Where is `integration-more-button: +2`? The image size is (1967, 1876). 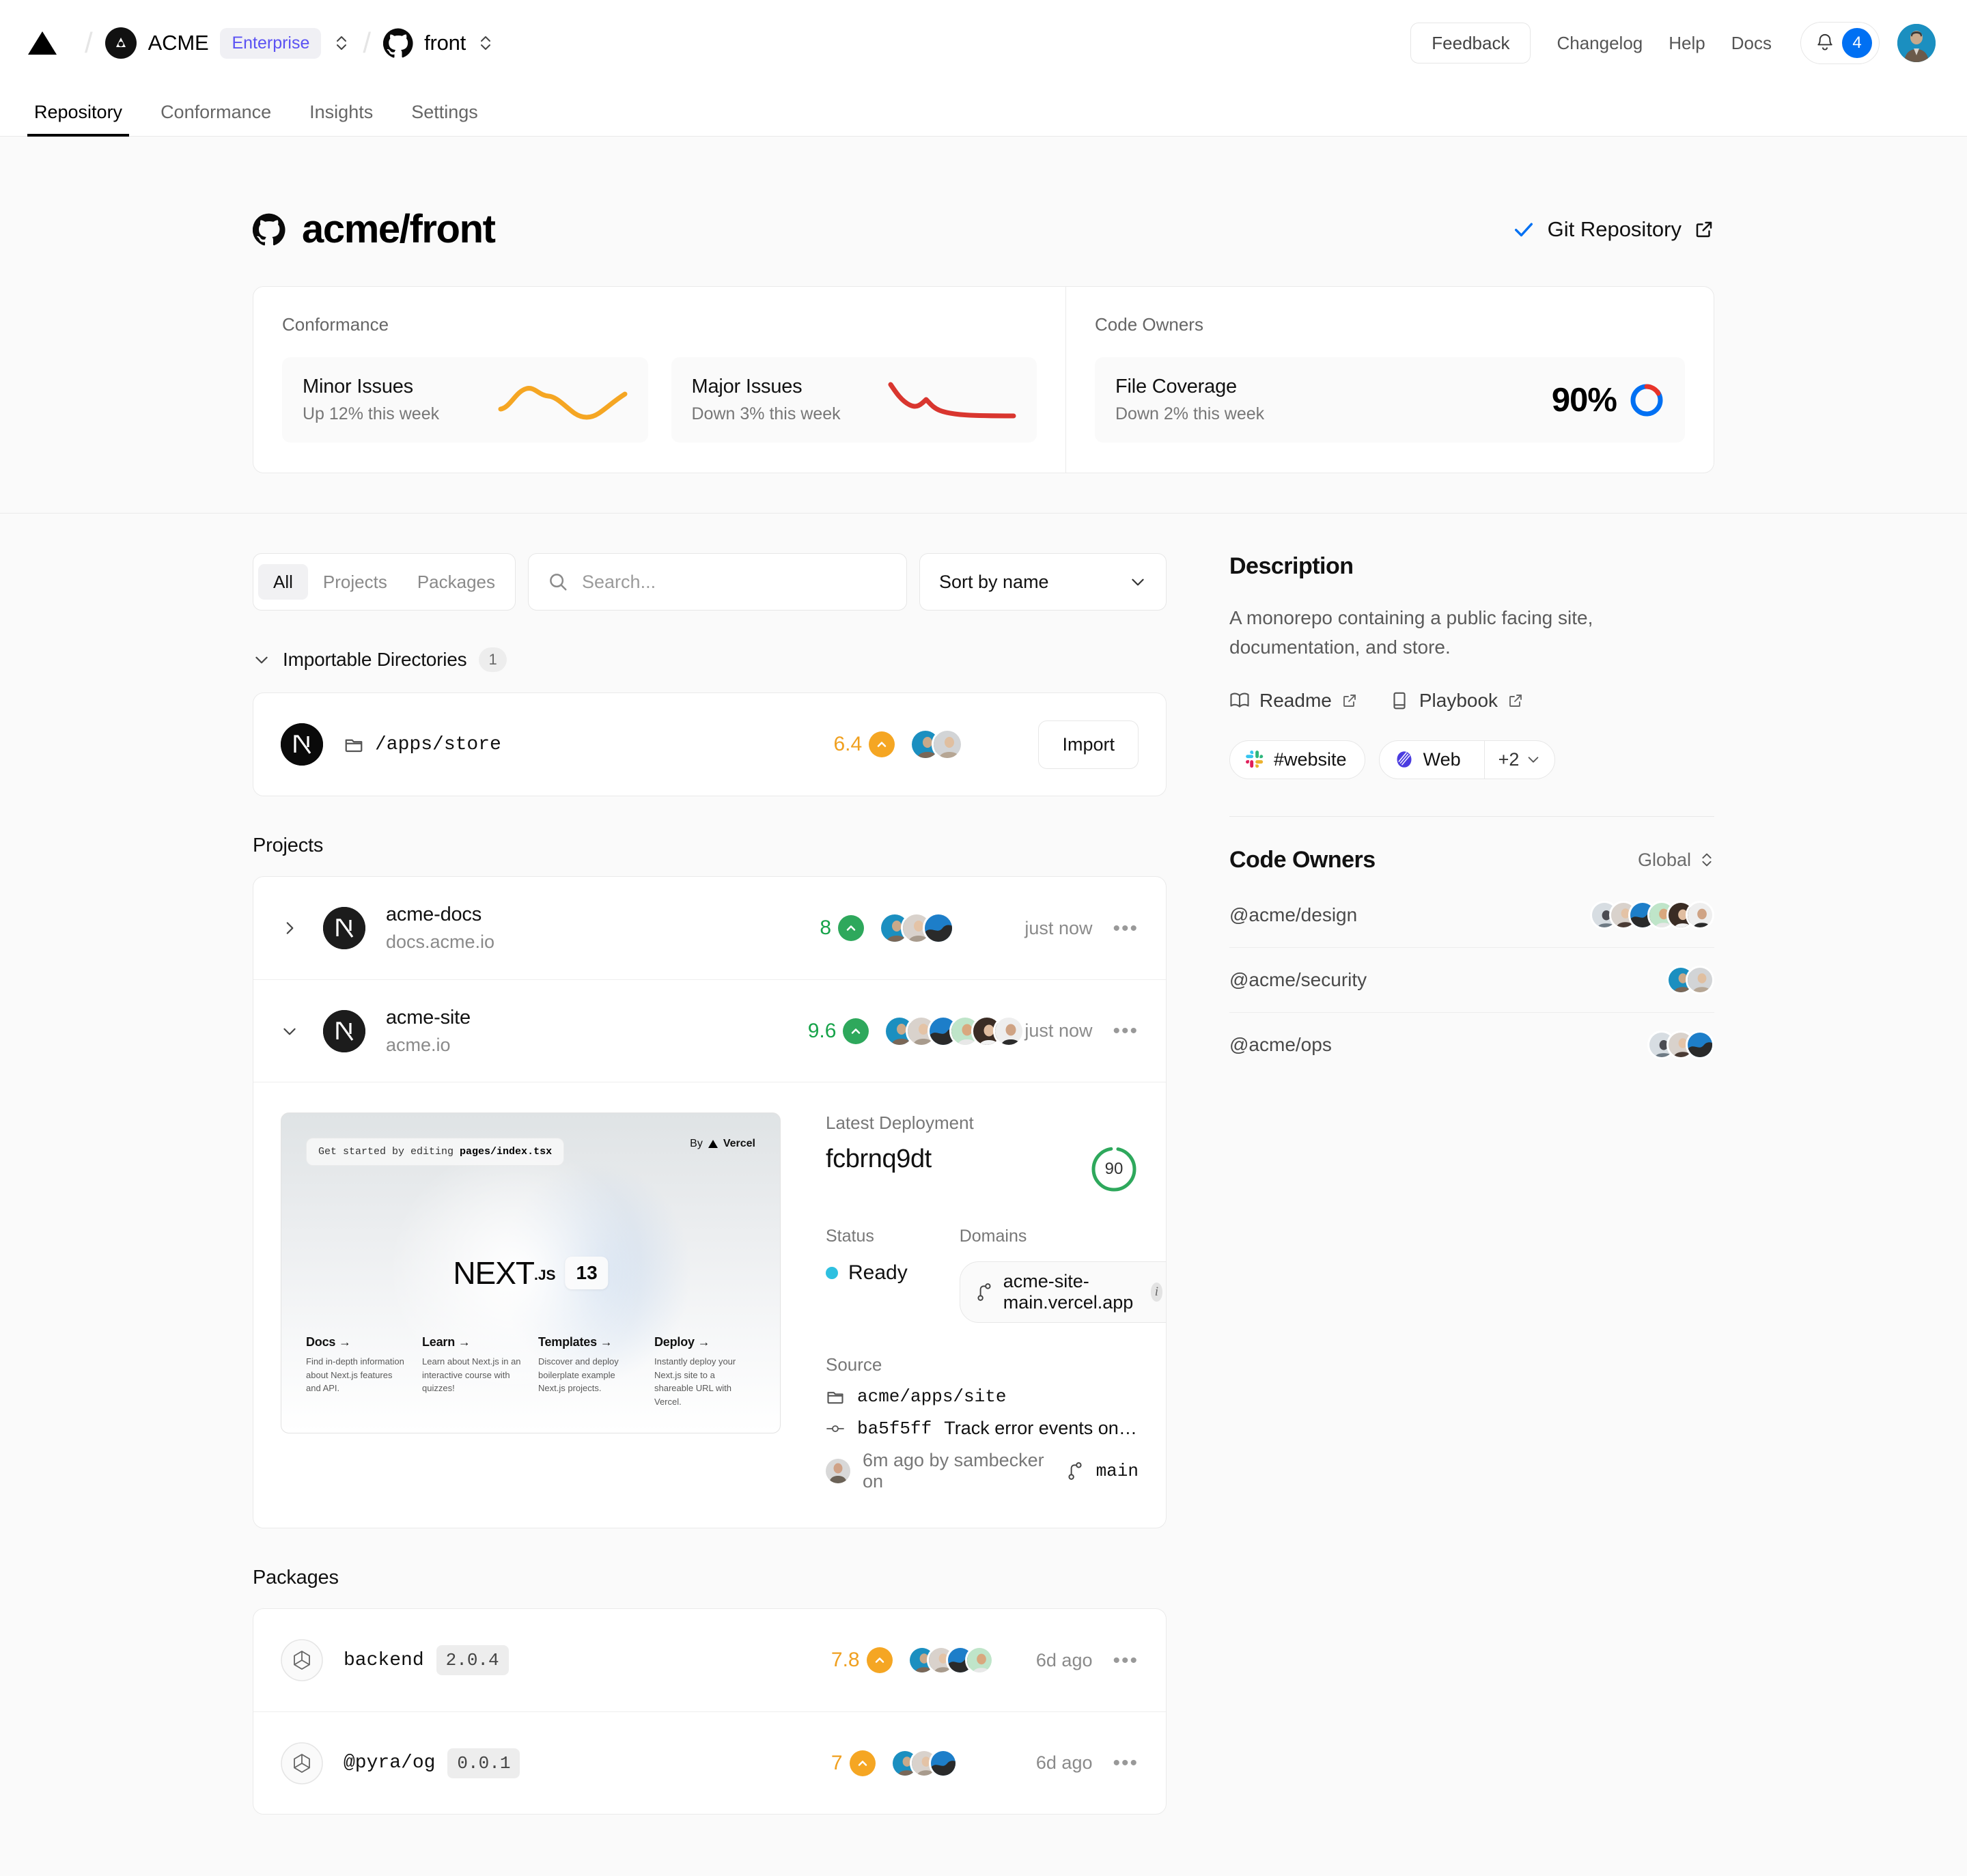 integration-more-button: +2 is located at coordinates (1519, 760).